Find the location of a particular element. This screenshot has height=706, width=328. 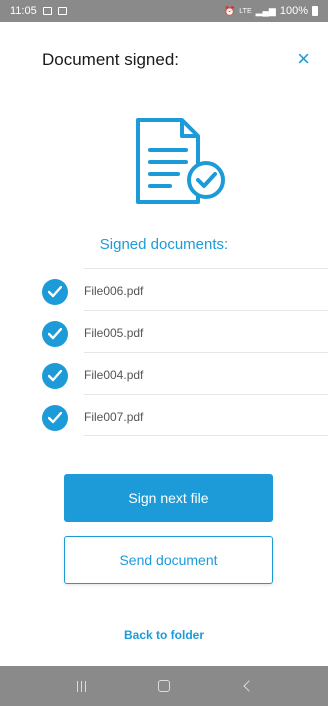

home-icon is located at coordinates (163, 686).